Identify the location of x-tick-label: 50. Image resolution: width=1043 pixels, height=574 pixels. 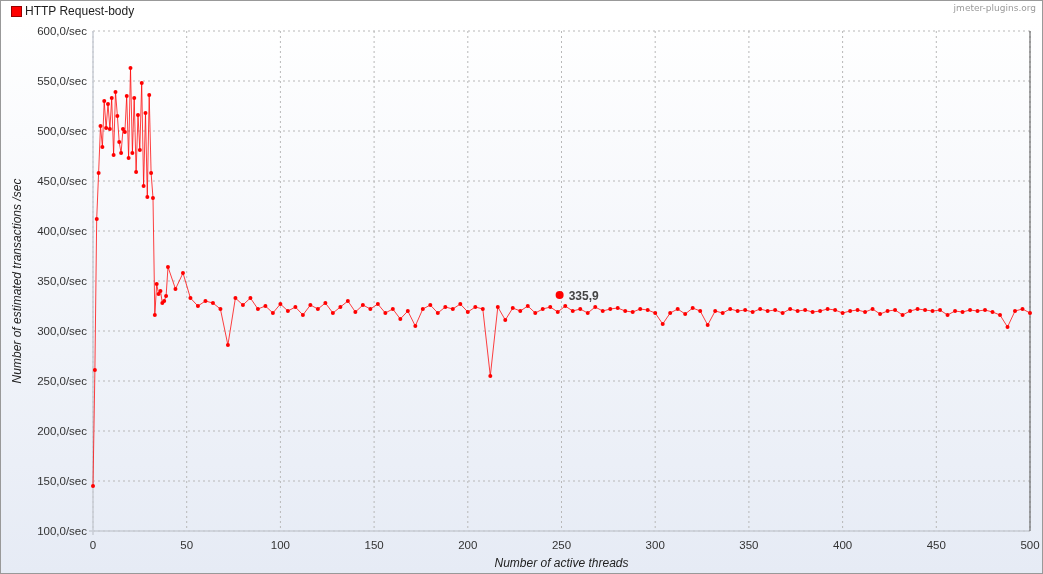
(187, 545).